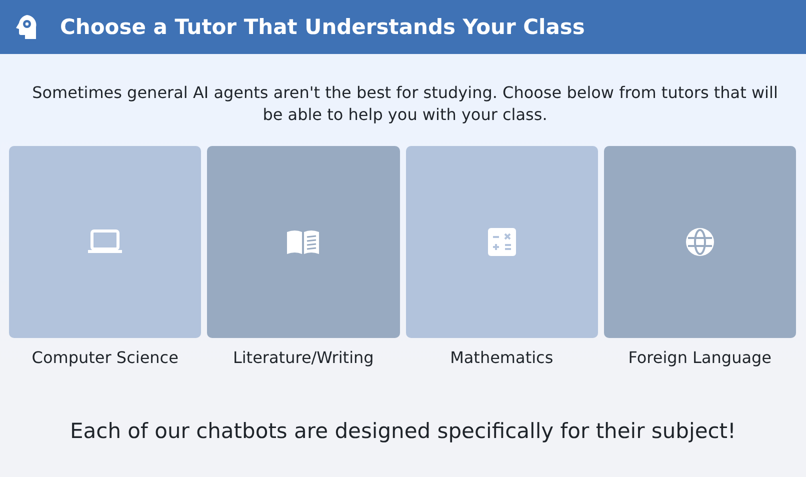 This screenshot has width=806, height=477. What do you see at coordinates (303, 357) in the screenshot?
I see `tutor-label: Literature/Writing` at bounding box center [303, 357].